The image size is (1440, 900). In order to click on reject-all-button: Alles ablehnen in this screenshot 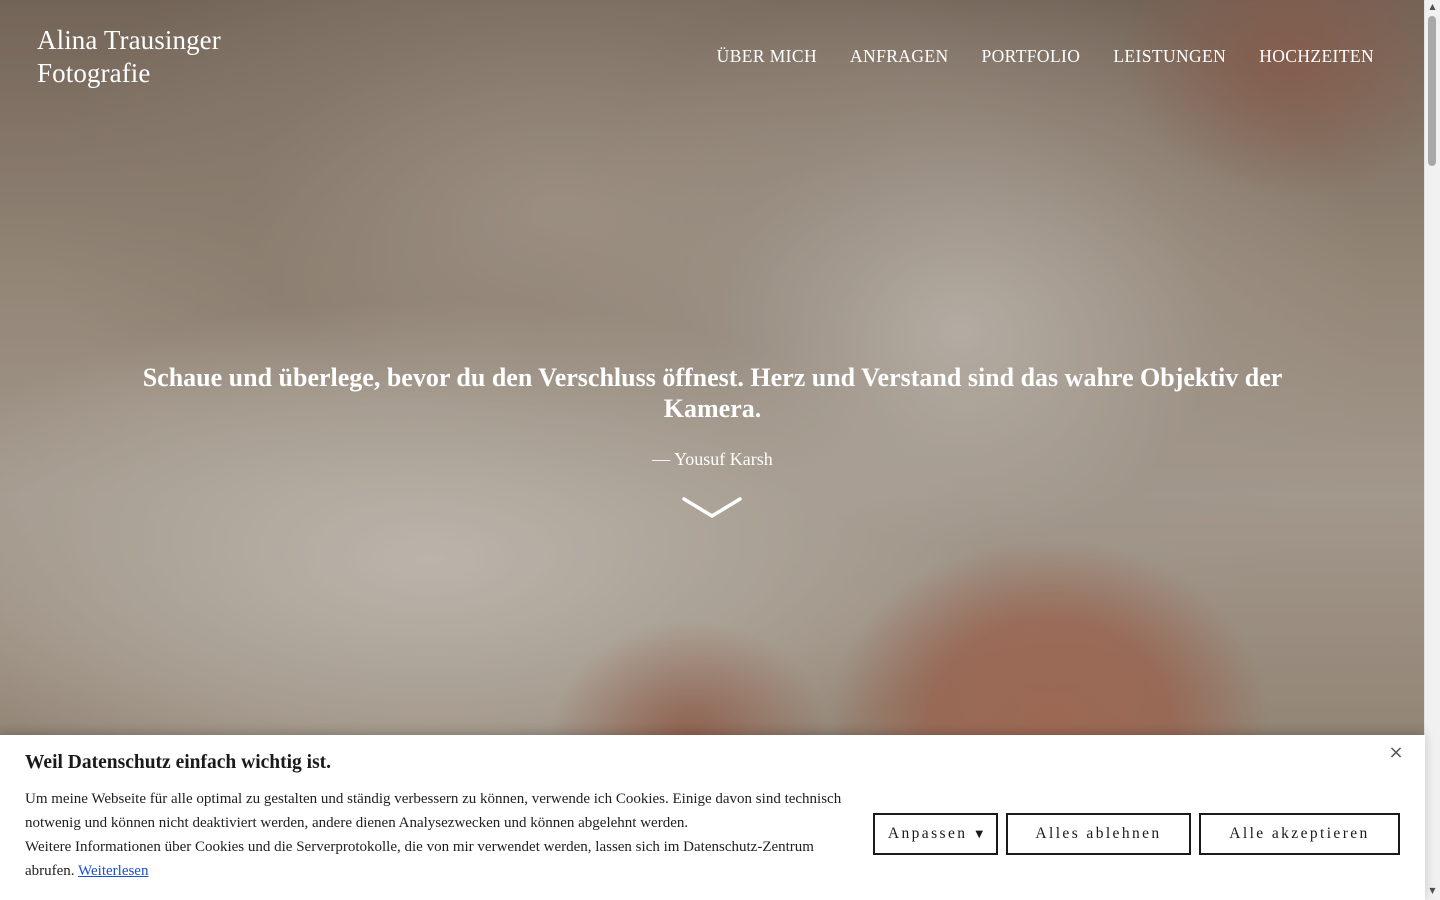, I will do `click(1098, 834)`.